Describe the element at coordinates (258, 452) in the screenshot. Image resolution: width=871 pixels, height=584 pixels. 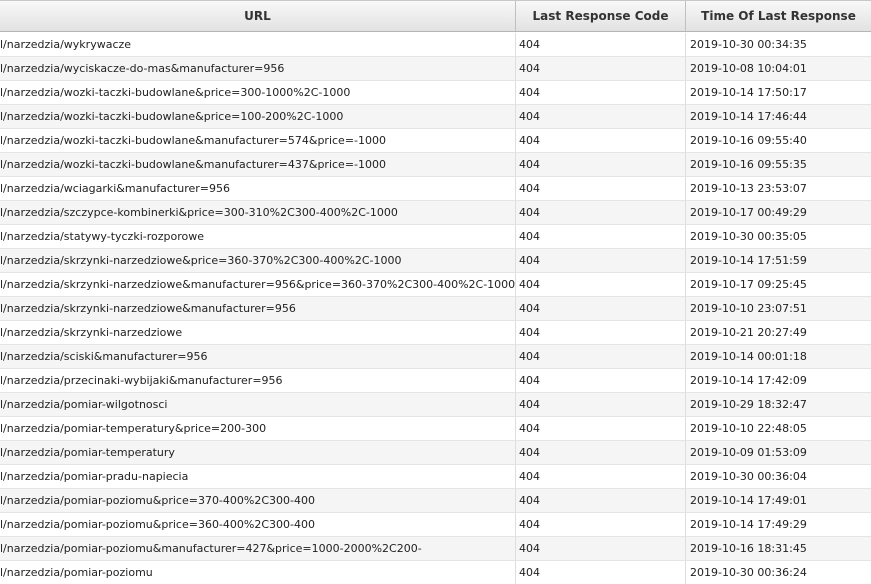
I see `cell-url: l/narzedzia/pomiar-temperatury` at that location.